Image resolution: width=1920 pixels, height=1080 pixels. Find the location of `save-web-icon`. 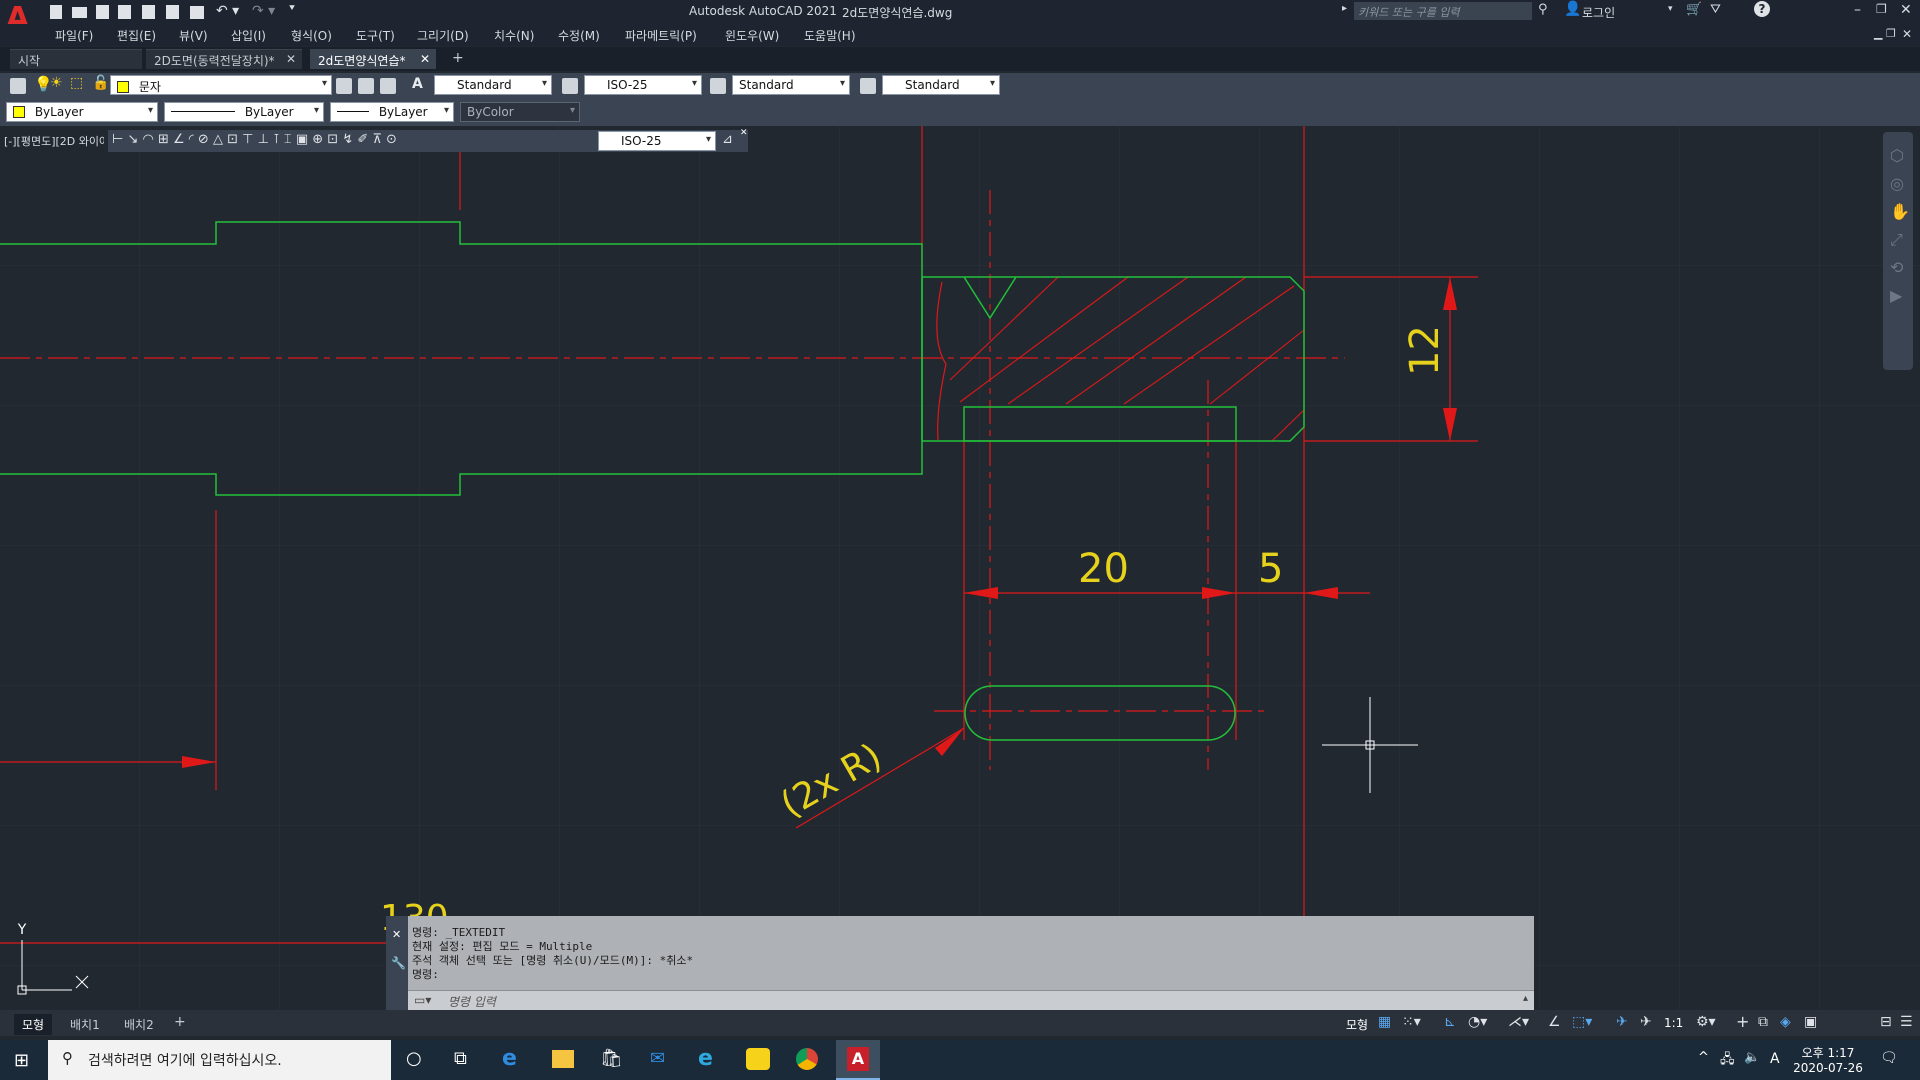

save-web-icon is located at coordinates (172, 12).